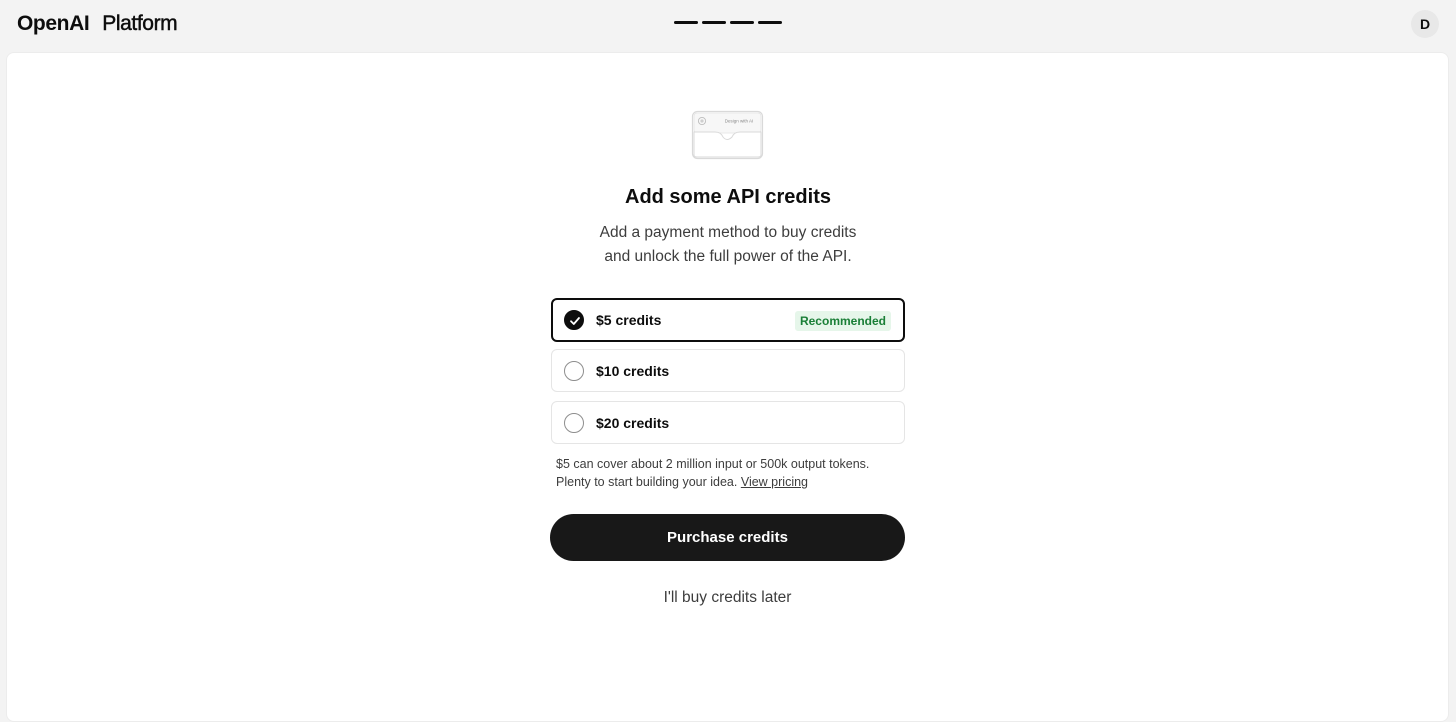 This screenshot has height=722, width=1456. Describe the element at coordinates (1425, 24) in the screenshot. I see `user-avatar: D` at that location.